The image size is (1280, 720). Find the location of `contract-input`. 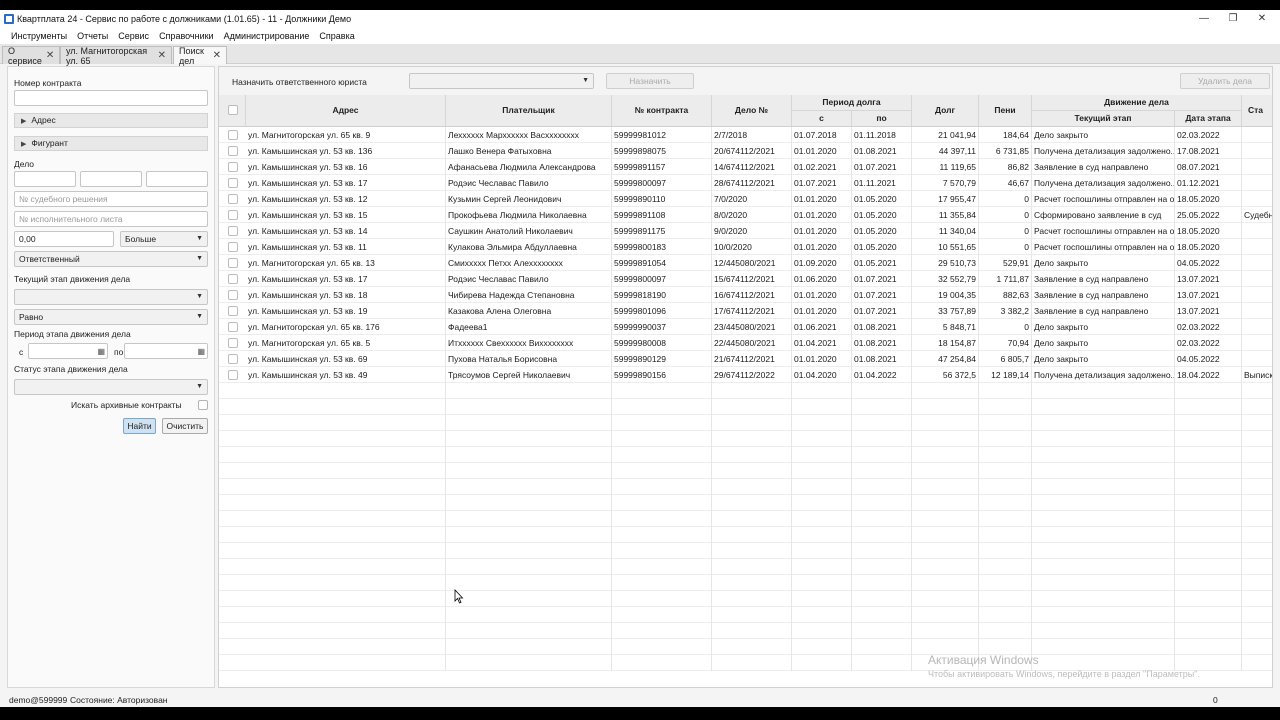

contract-input is located at coordinates (111, 98).